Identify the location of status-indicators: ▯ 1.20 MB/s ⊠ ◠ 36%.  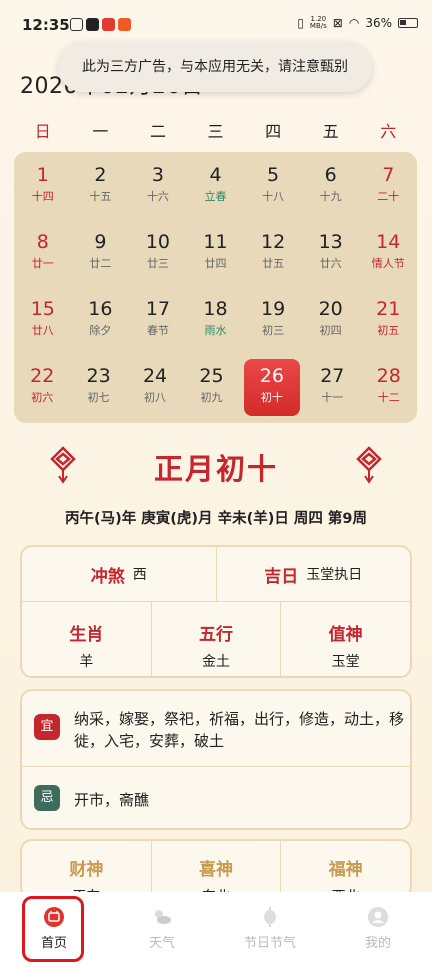
(357, 23).